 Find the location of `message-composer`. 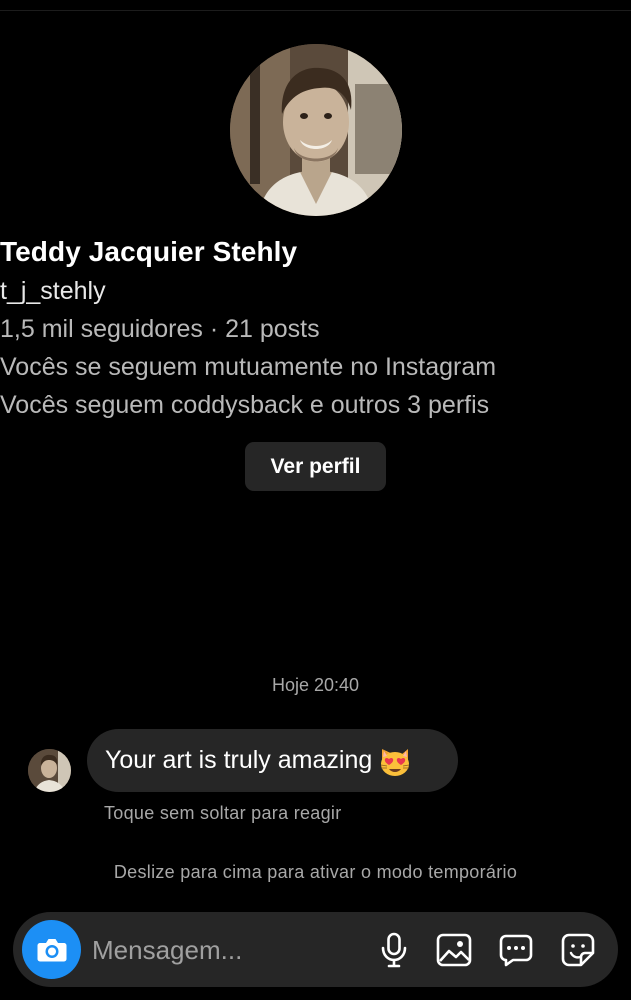

message-composer is located at coordinates (315, 949).